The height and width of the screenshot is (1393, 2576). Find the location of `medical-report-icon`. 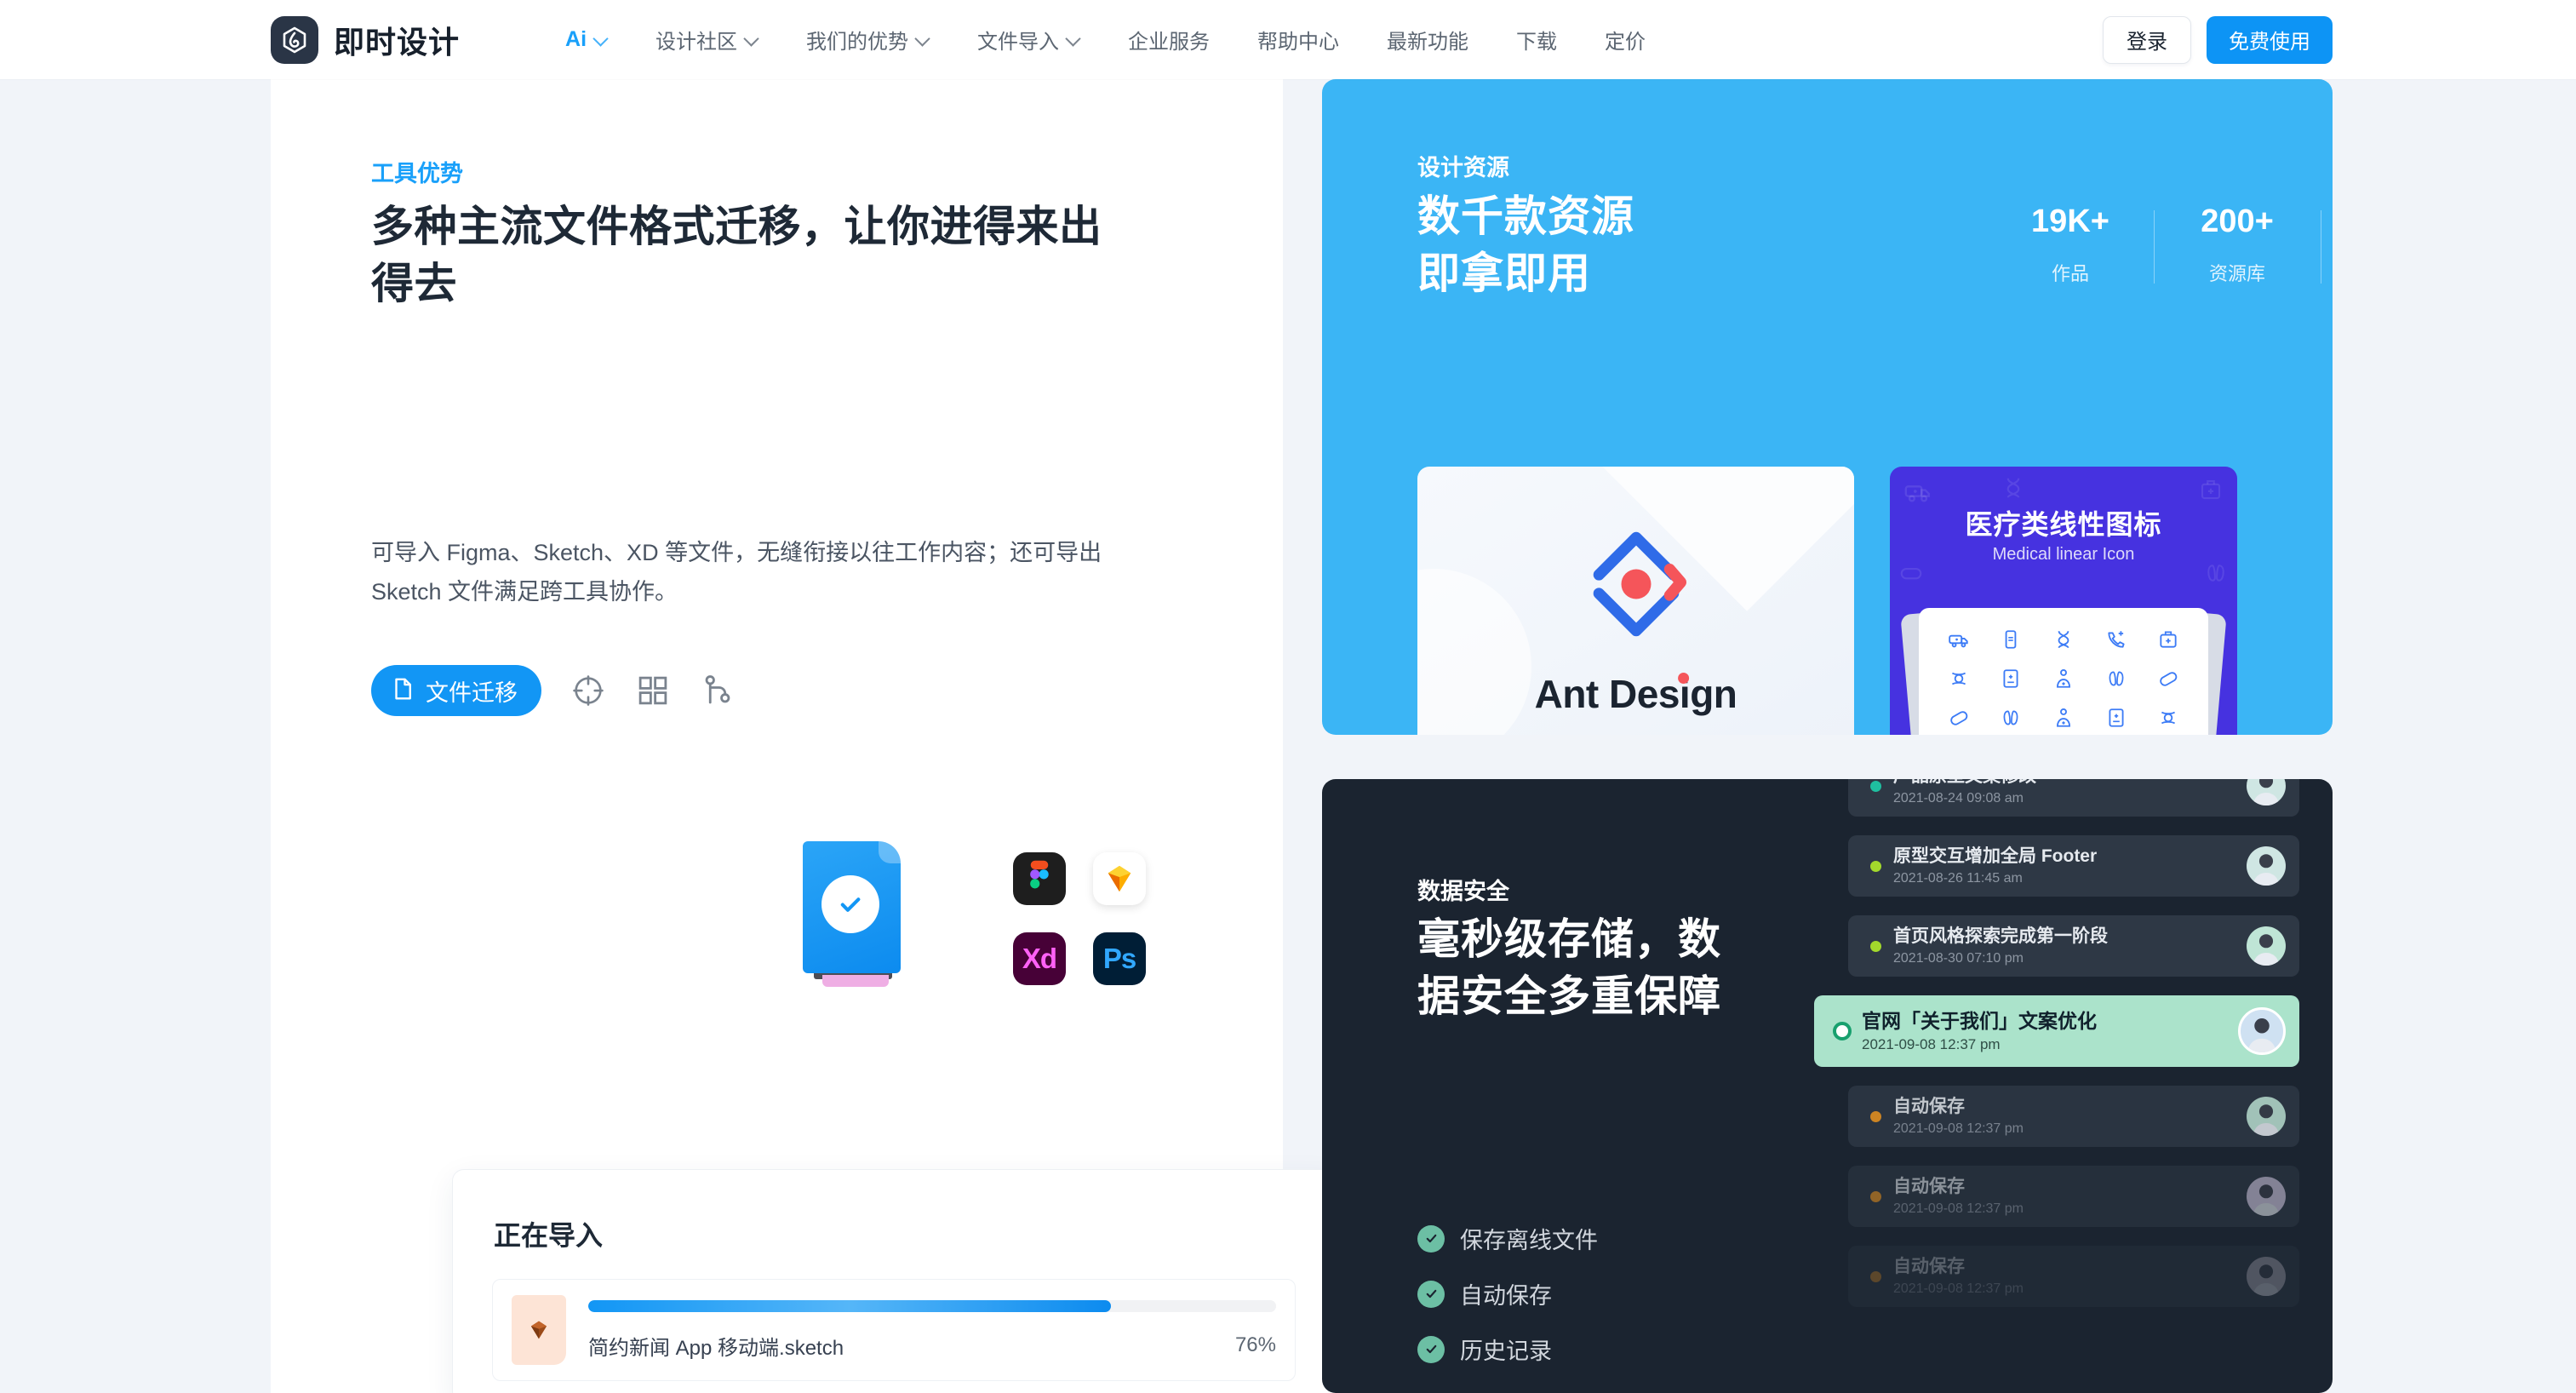

medical-report-icon is located at coordinates (2116, 718).